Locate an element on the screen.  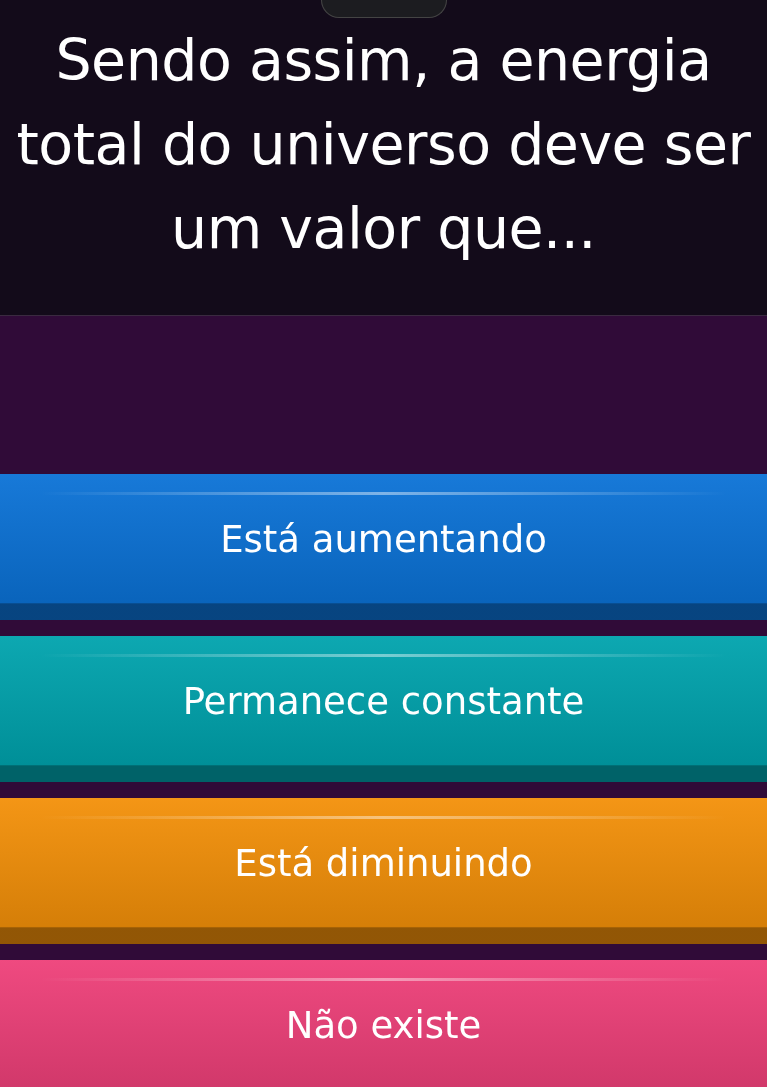
answer-button: Não existe is located at coordinates (383, 1023).